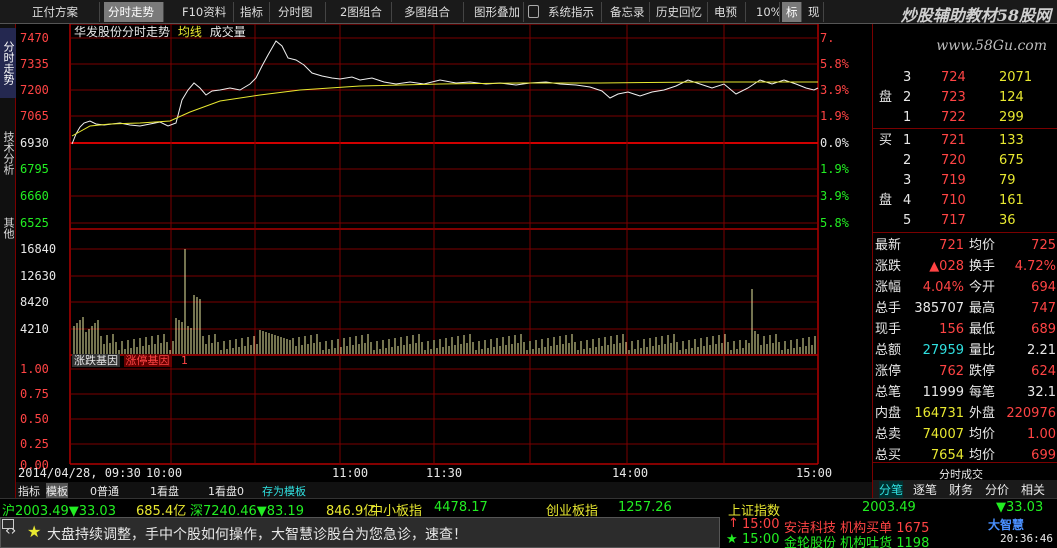 The width and height of the screenshot is (1057, 548). I want to click on order-row-buy-3: 3 719 79, so click(959, 180).